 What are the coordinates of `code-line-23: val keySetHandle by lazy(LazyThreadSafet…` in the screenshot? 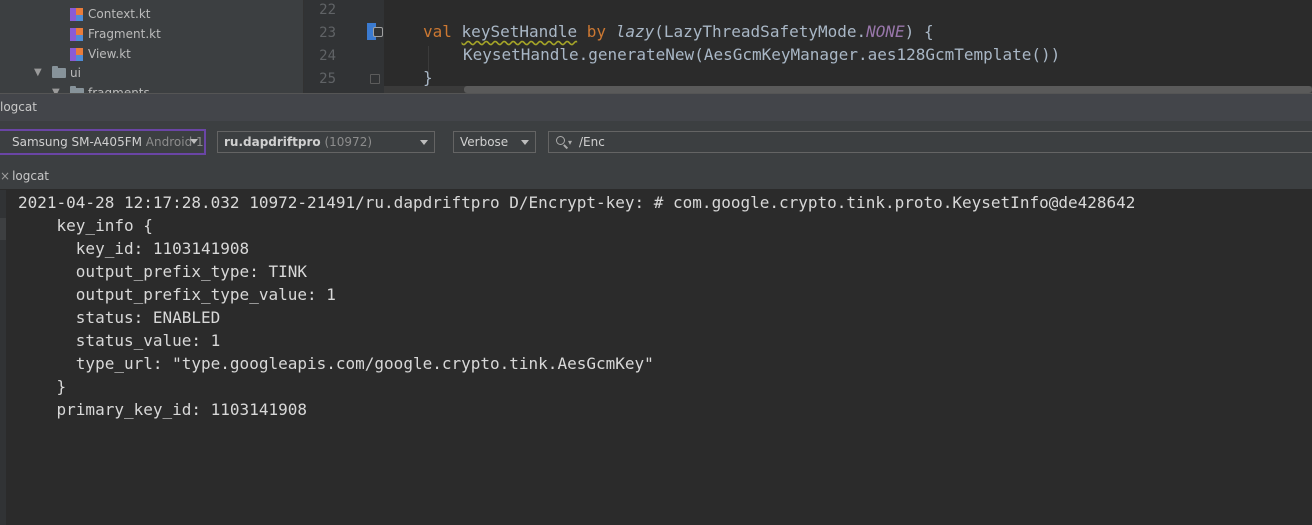 It's located at (678, 31).